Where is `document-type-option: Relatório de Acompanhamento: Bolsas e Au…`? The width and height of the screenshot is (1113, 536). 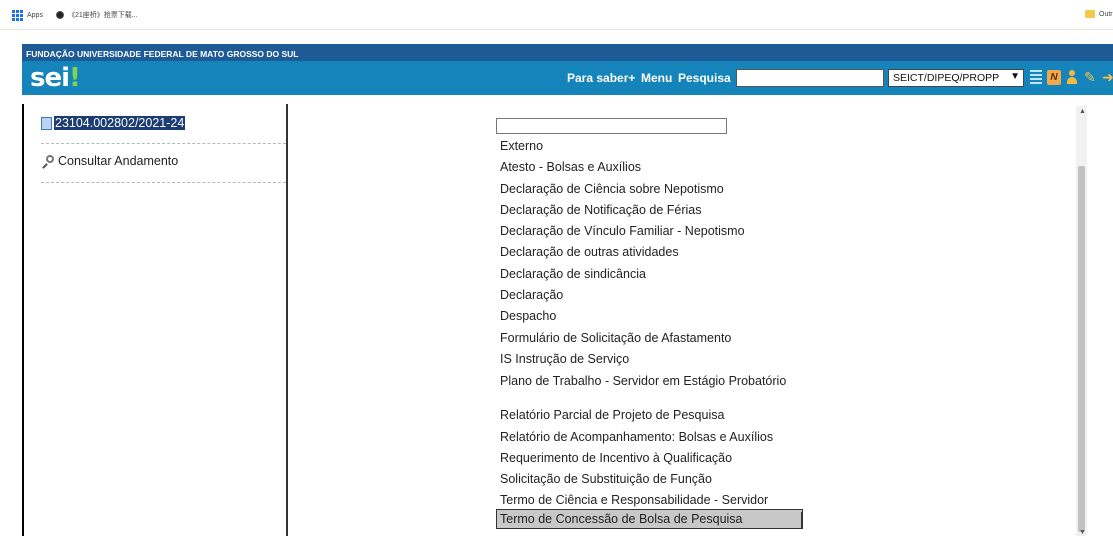
document-type-option: Relatório de Acompanhamento: Bolsas e Au… is located at coordinates (665, 437).